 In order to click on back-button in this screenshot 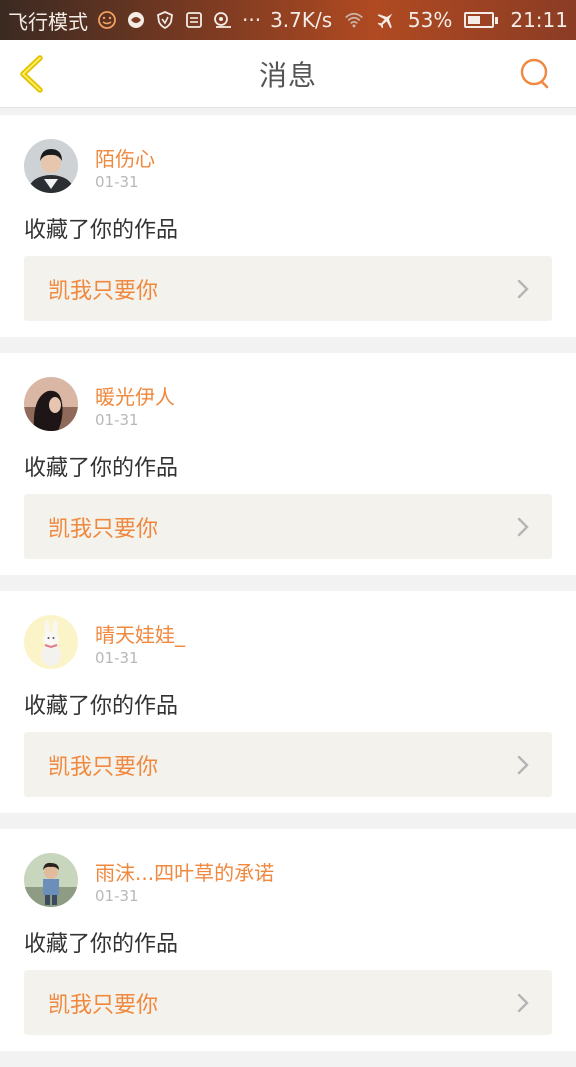, I will do `click(32, 74)`.